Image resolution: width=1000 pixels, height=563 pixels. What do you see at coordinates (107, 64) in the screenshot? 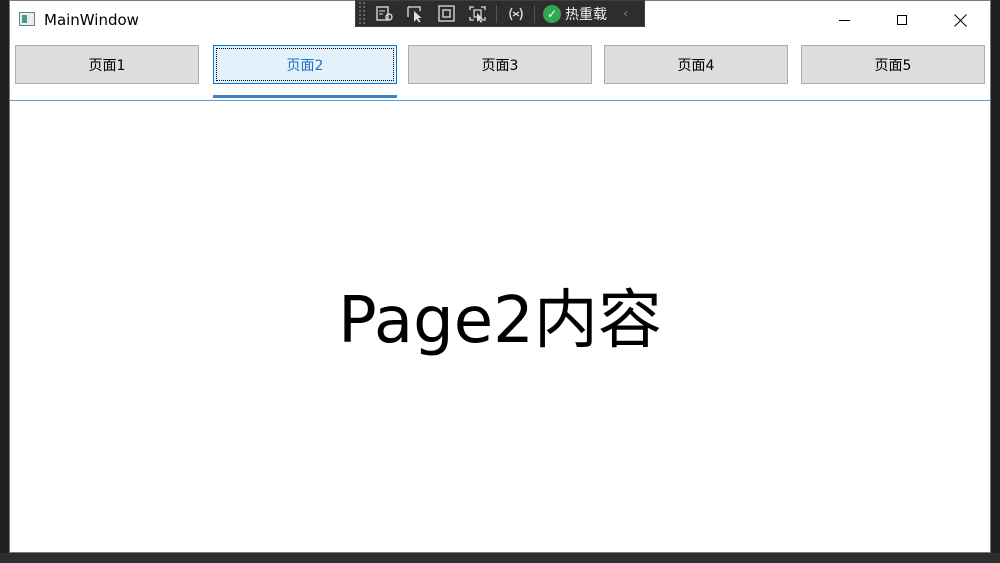
I see `nav-button-page1: 页面1` at bounding box center [107, 64].